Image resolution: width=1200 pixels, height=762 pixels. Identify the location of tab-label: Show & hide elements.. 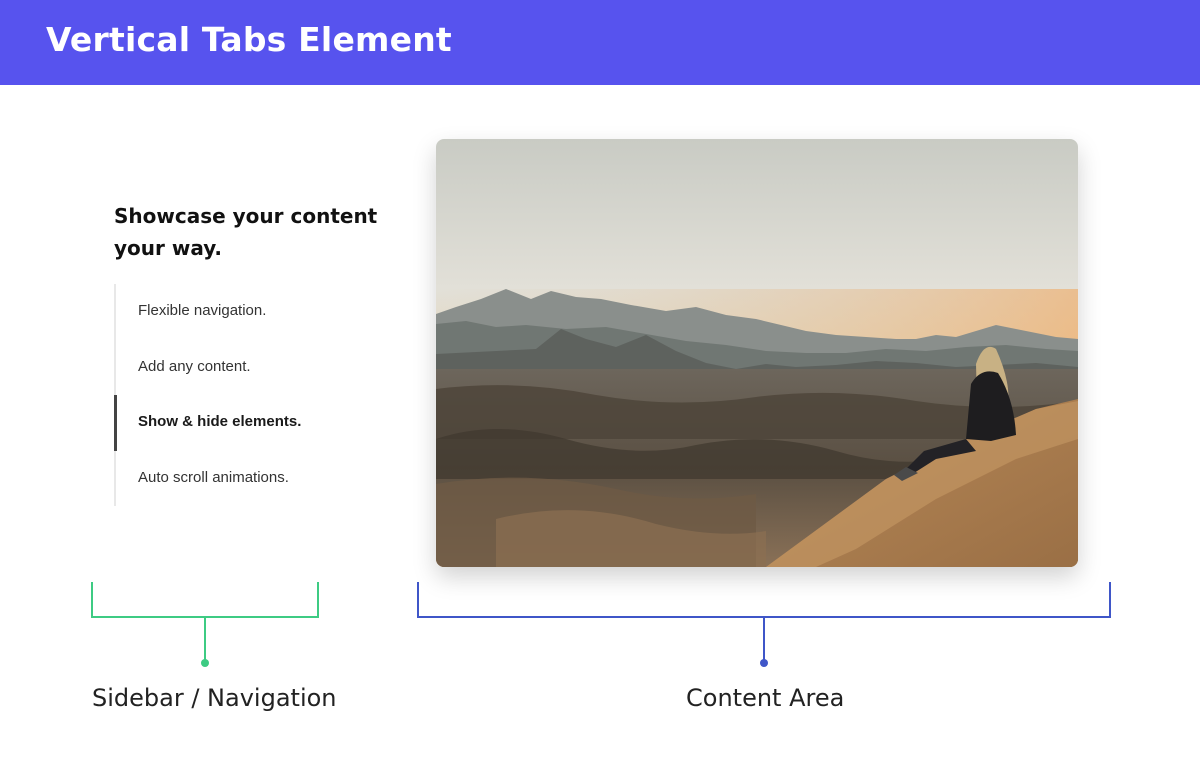
(220, 421).